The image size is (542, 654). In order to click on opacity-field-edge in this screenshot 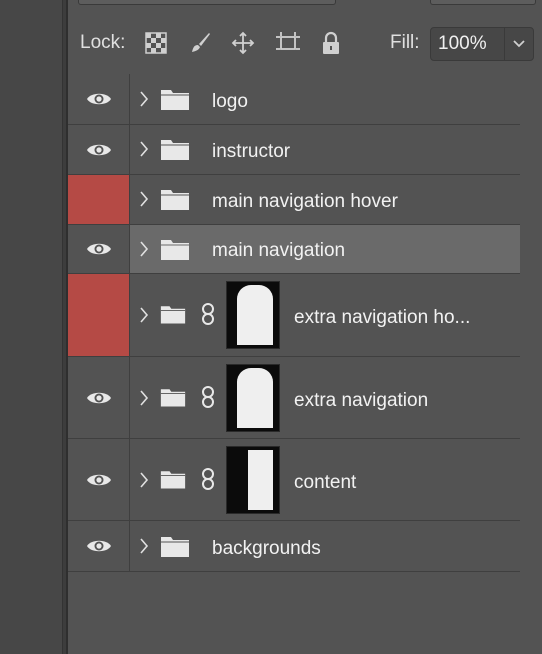, I will do `click(483, 2)`.